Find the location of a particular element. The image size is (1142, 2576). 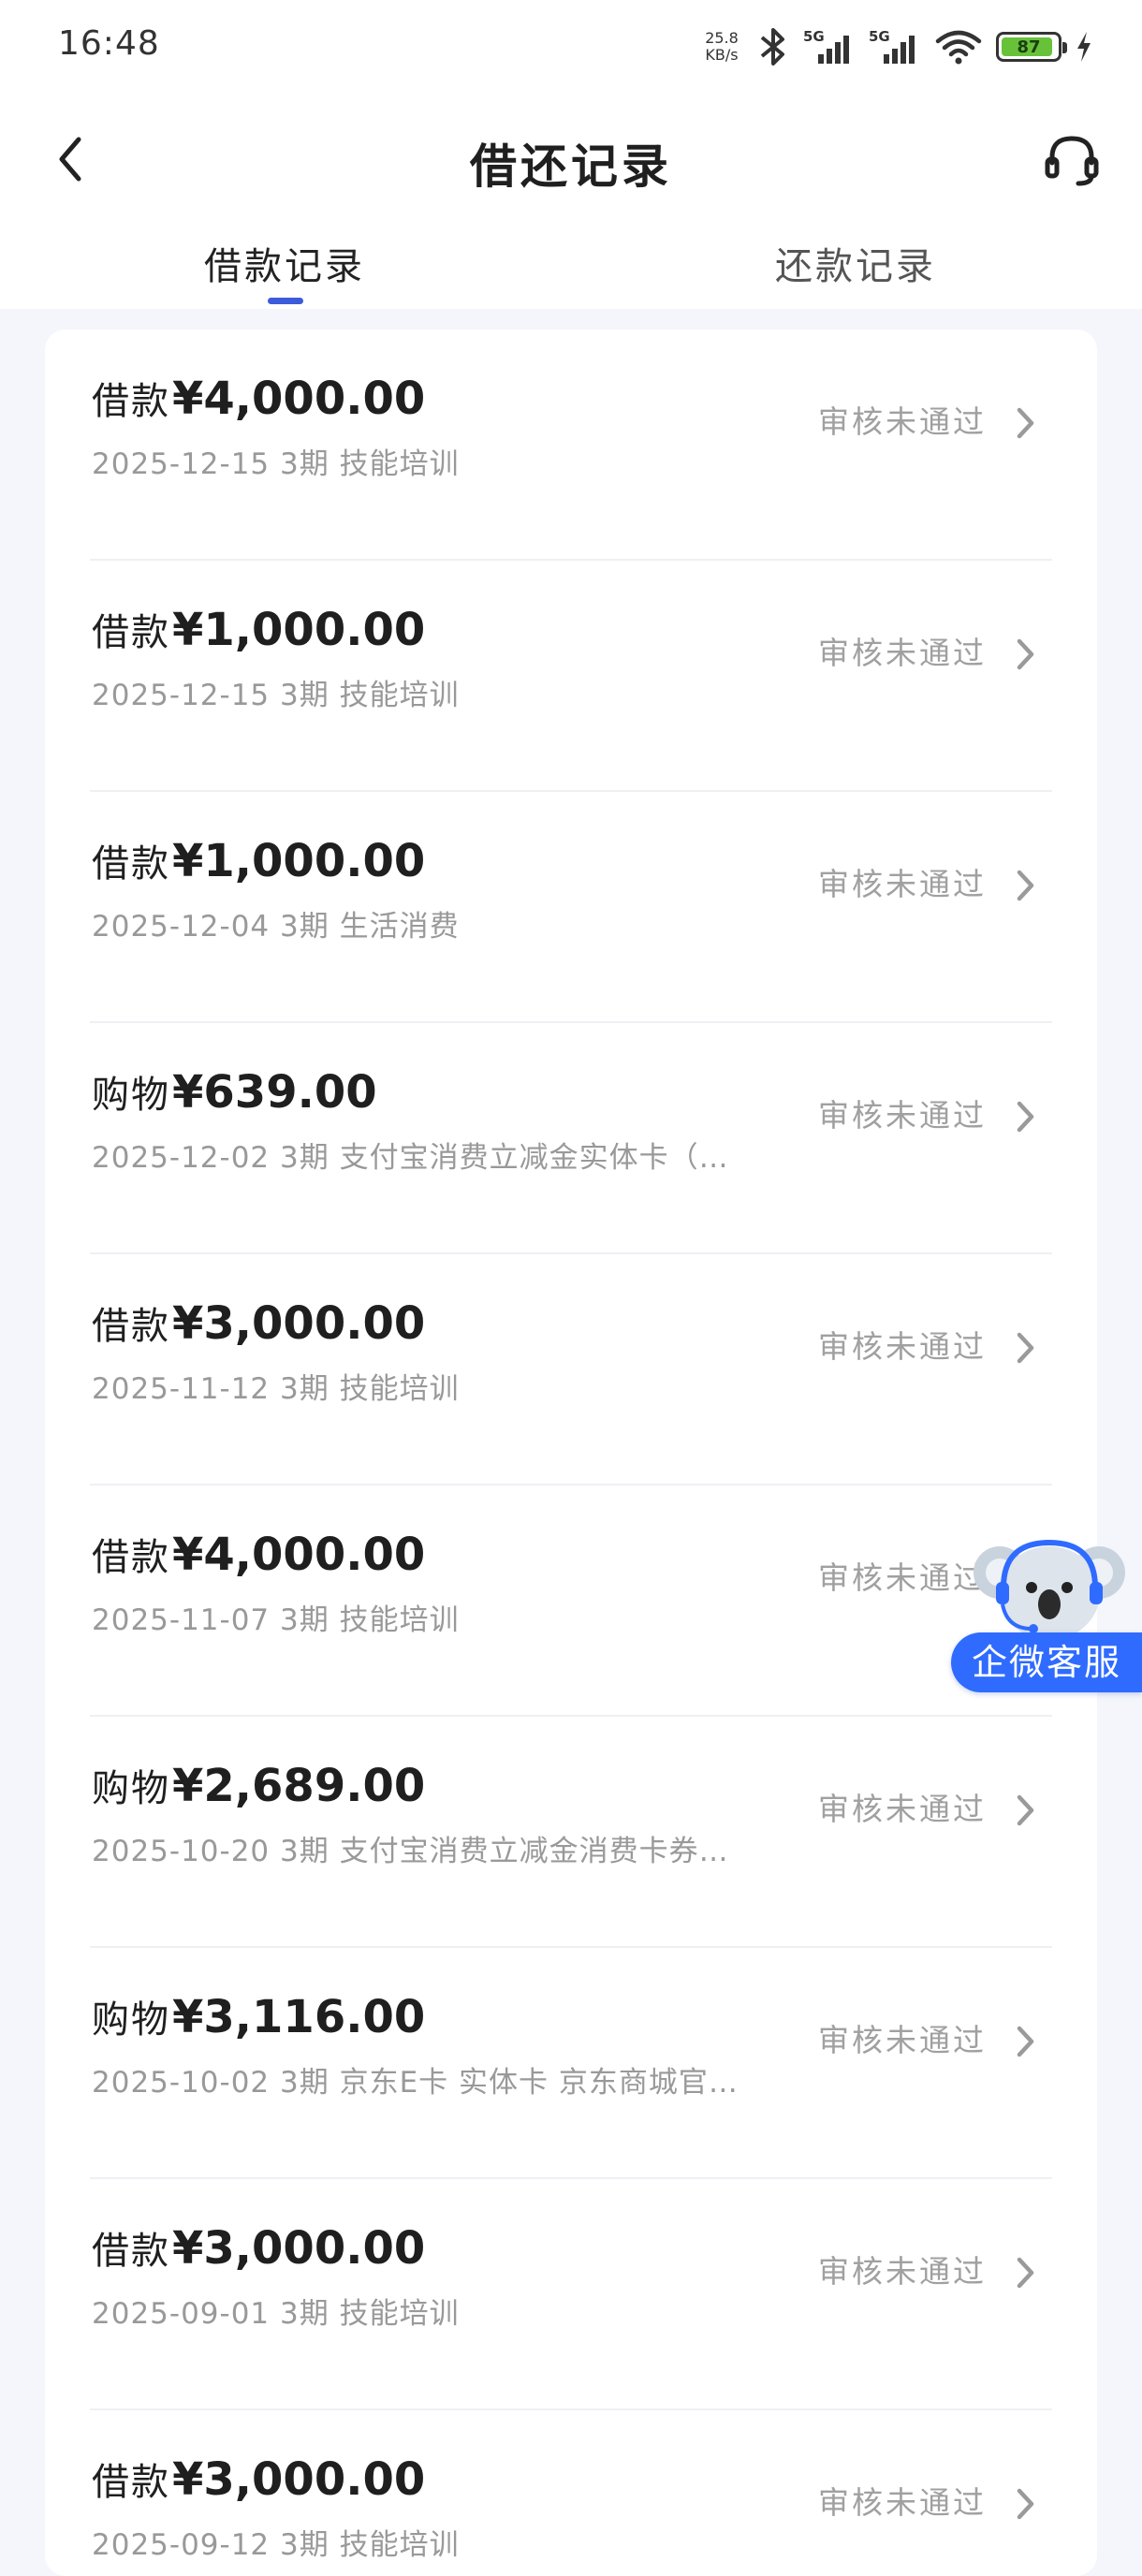

battery-indicator: 87 is located at coordinates (1031, 47).